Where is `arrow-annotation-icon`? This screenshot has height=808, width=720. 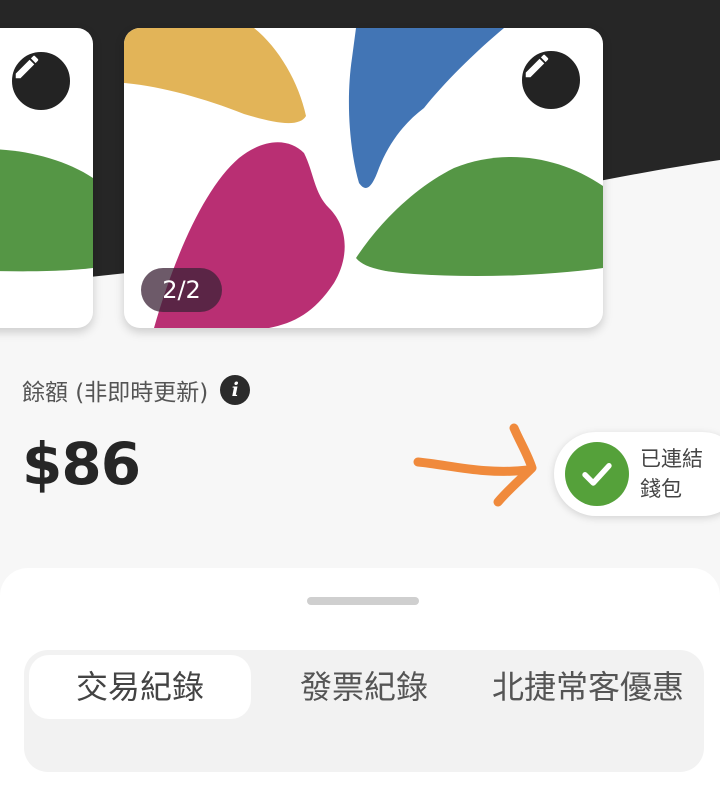 arrow-annotation-icon is located at coordinates (475, 465).